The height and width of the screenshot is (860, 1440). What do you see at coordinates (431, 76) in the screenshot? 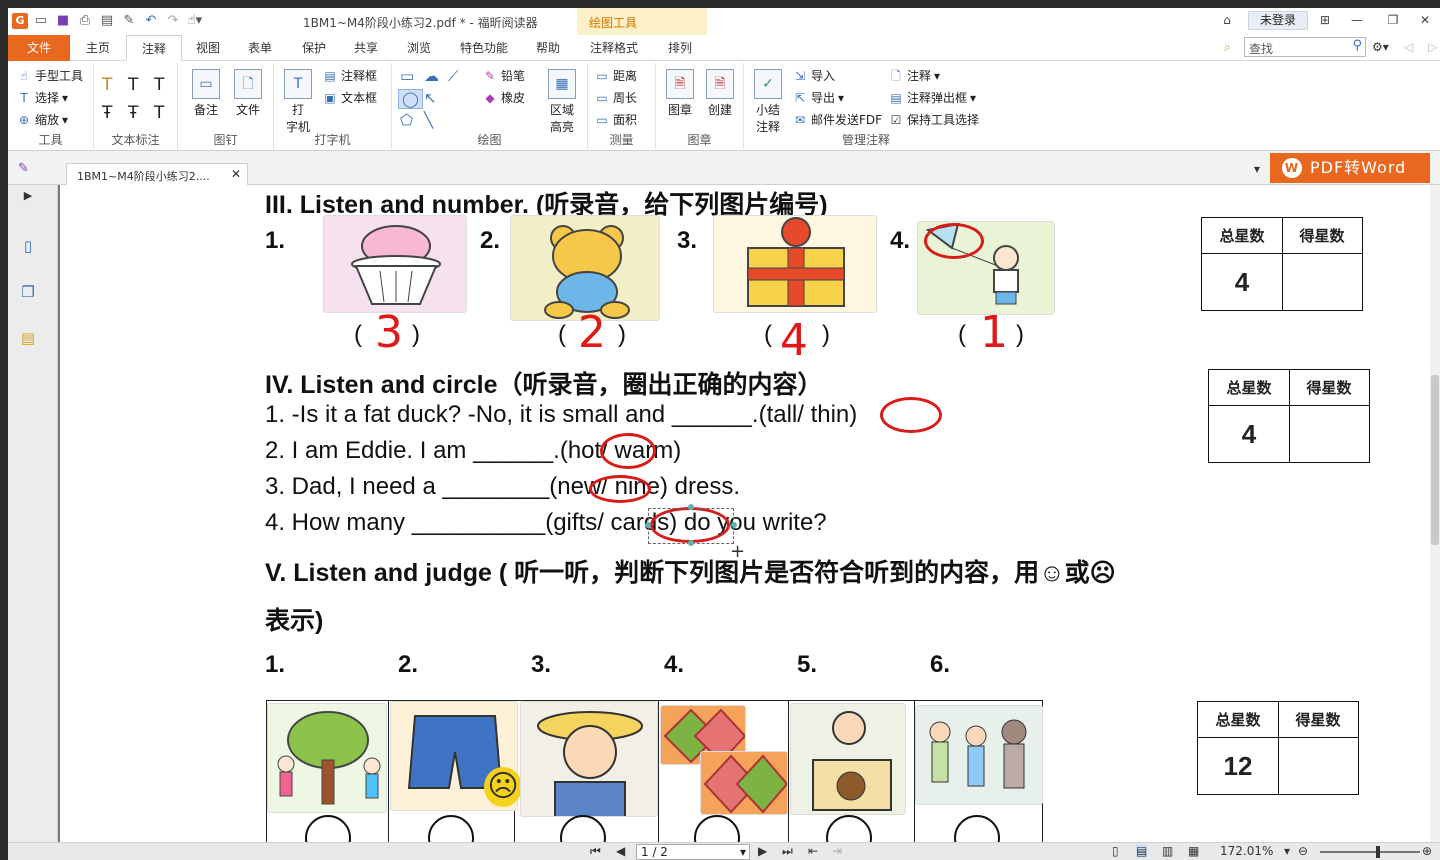
I see `cloud-icon: ☁` at bounding box center [431, 76].